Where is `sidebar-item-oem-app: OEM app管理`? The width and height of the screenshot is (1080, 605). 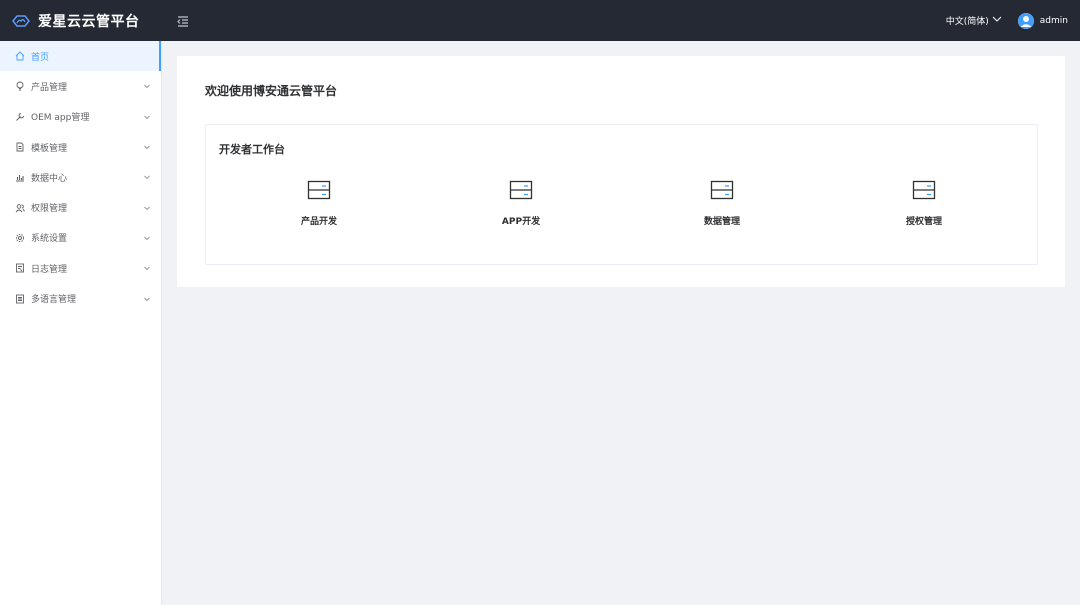
sidebar-item-oem-app: OEM app管理 is located at coordinates (80, 117).